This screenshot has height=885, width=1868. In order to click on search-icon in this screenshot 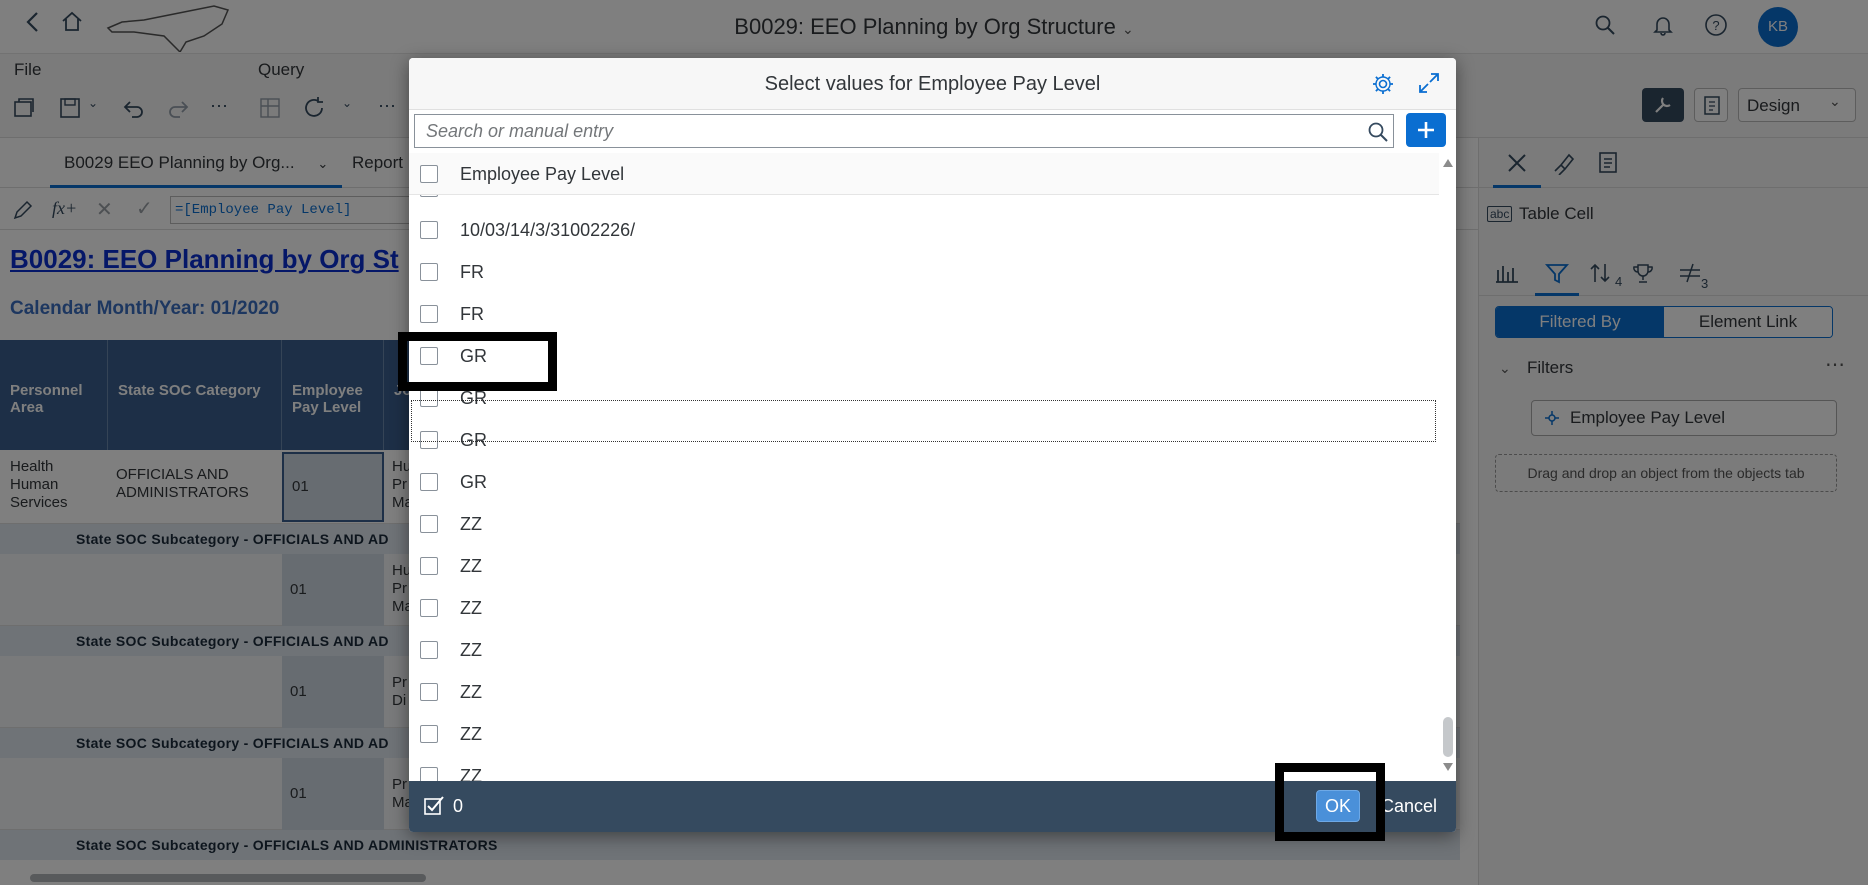, I will do `click(1378, 132)`.